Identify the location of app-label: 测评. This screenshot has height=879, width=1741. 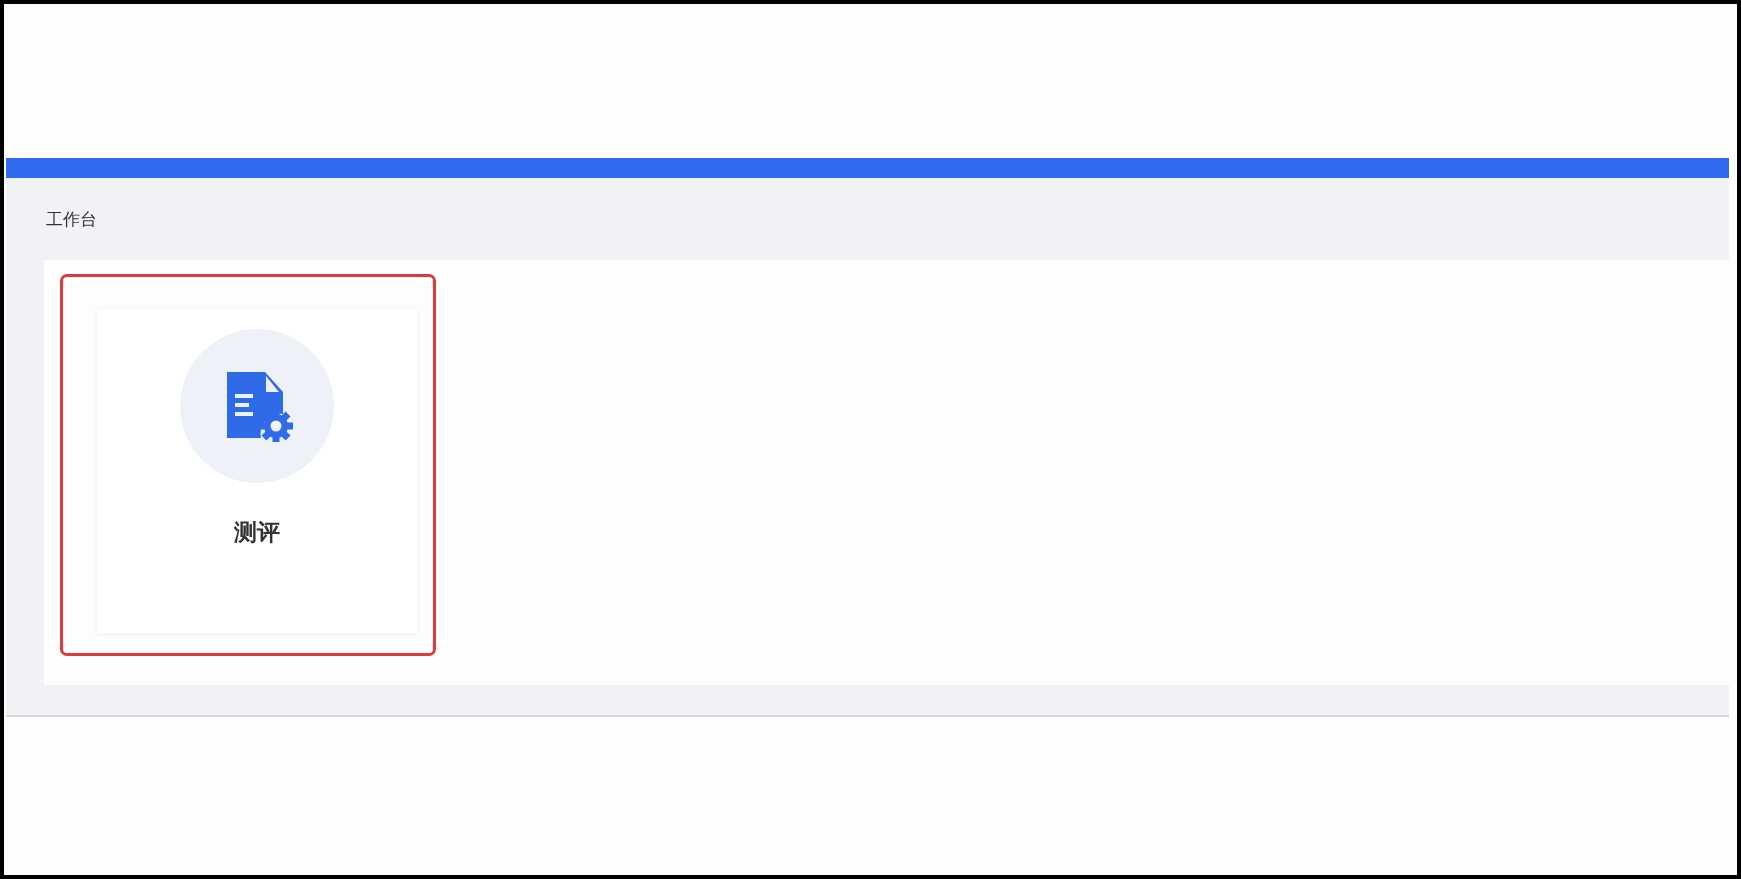
(257, 532).